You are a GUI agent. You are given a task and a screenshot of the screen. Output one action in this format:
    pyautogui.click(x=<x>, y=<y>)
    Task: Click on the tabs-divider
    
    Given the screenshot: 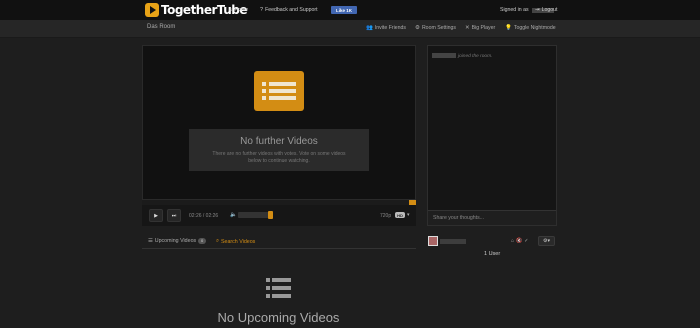 What is the action you would take?
    pyautogui.click(x=279, y=248)
    